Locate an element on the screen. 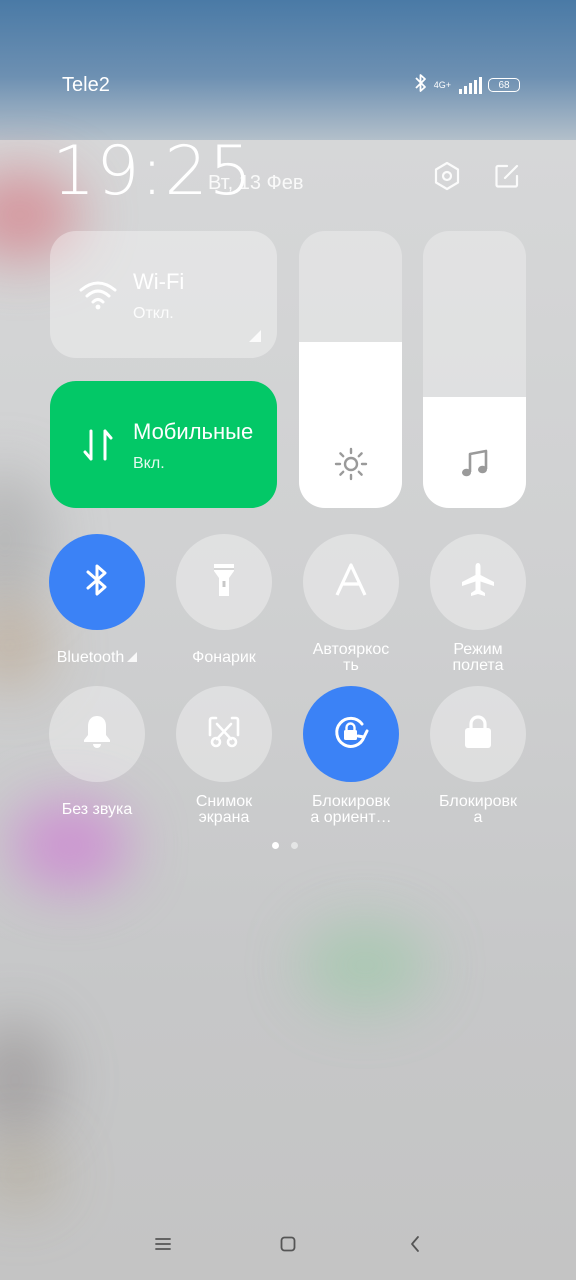  silent-mode-toggle: Без звука is located at coordinates (97, 752).